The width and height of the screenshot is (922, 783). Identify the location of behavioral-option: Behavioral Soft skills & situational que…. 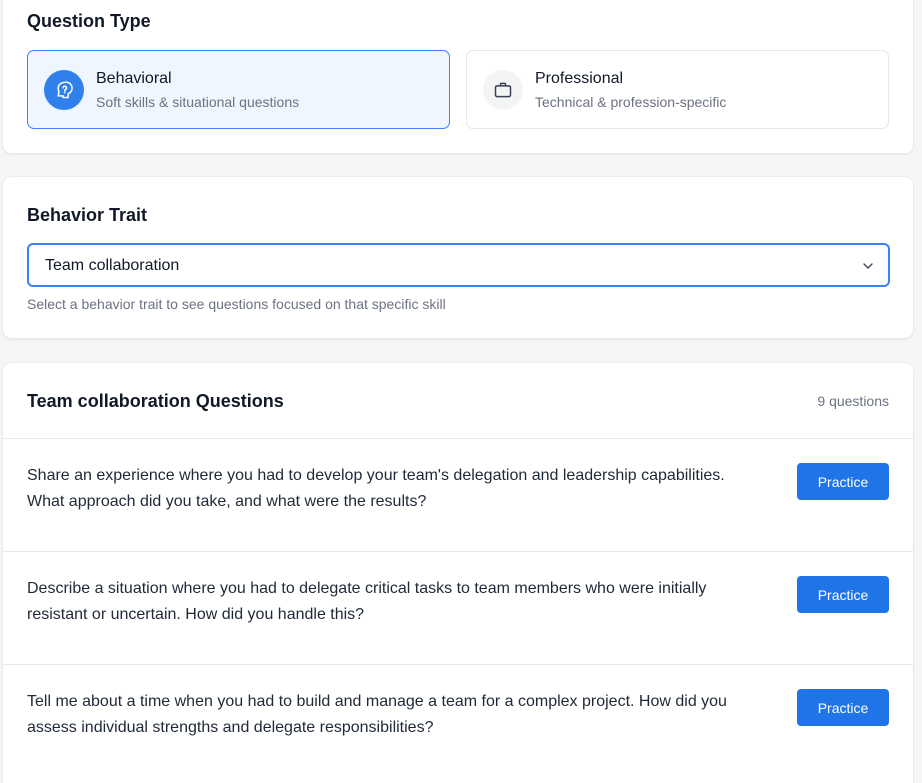
(238, 89).